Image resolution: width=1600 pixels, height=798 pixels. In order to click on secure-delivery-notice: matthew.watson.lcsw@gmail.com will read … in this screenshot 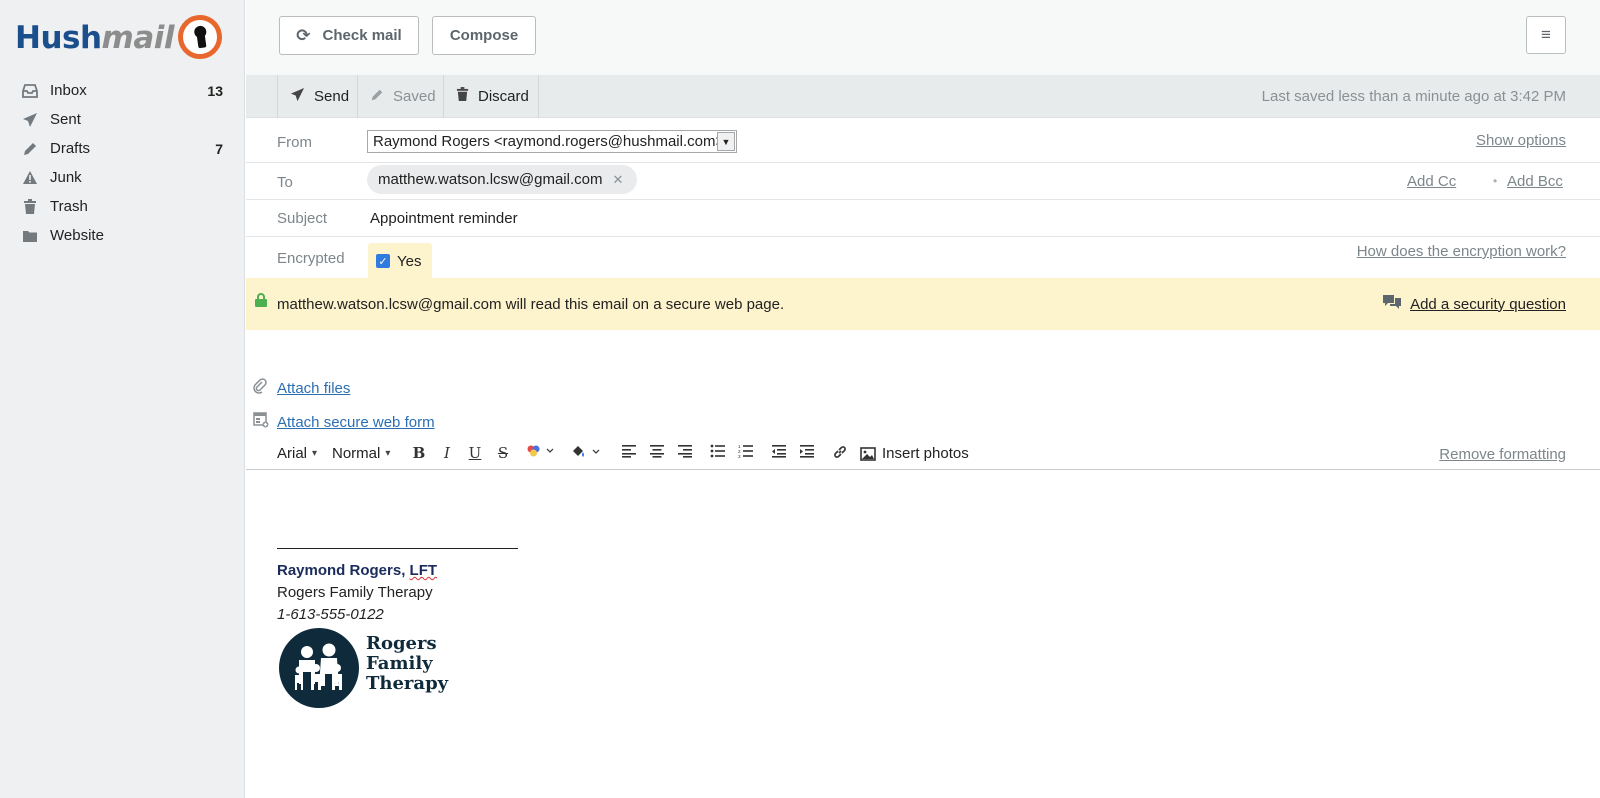, I will do `click(923, 304)`.